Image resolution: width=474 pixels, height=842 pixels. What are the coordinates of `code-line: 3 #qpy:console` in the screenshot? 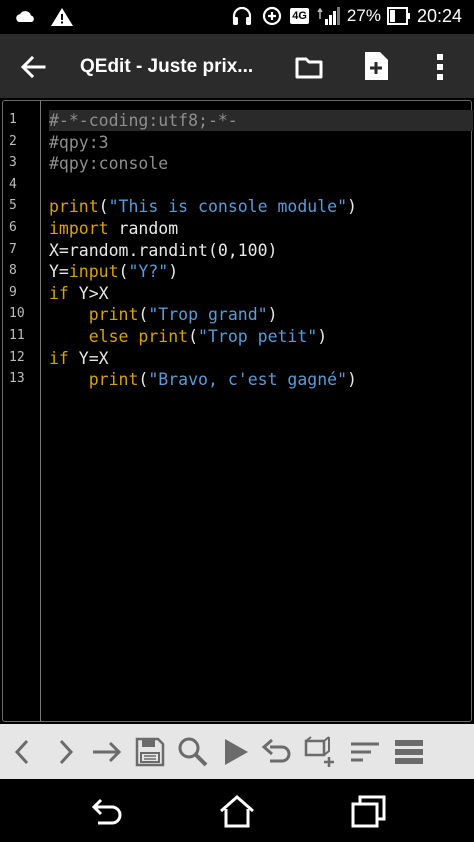 It's located at (237, 164).